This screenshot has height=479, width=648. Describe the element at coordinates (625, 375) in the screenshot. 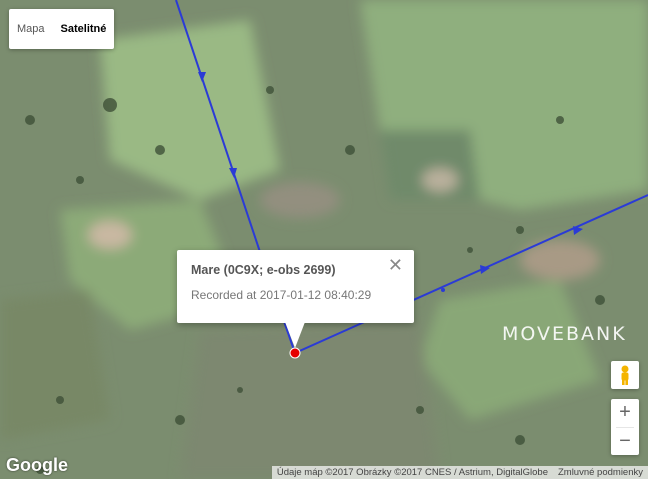

I see `pegman-icon` at that location.